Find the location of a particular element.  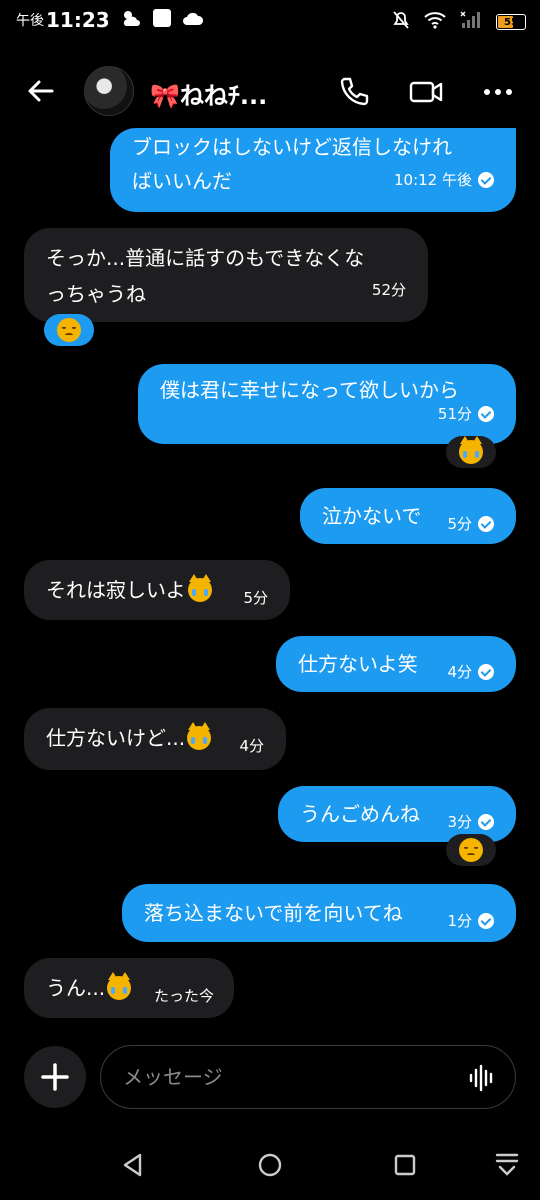

app-notification-icon is located at coordinates (162, 20).